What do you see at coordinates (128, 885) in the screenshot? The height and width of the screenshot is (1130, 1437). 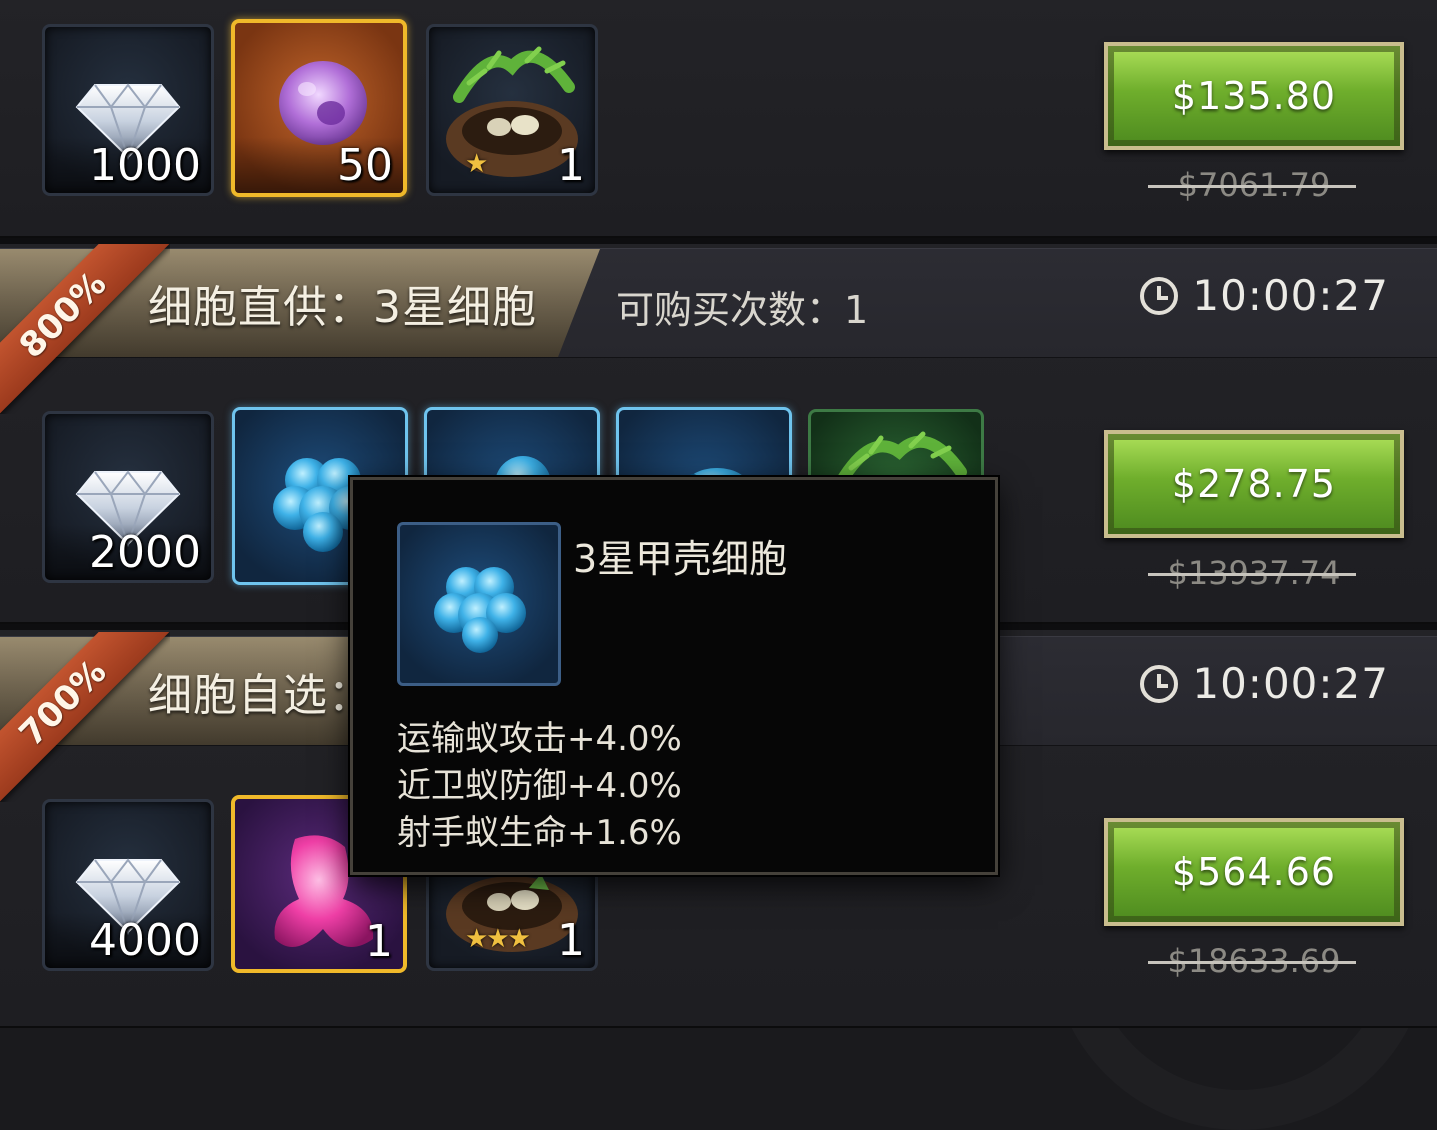 I see `offer-3-item-diamond: 4000` at bounding box center [128, 885].